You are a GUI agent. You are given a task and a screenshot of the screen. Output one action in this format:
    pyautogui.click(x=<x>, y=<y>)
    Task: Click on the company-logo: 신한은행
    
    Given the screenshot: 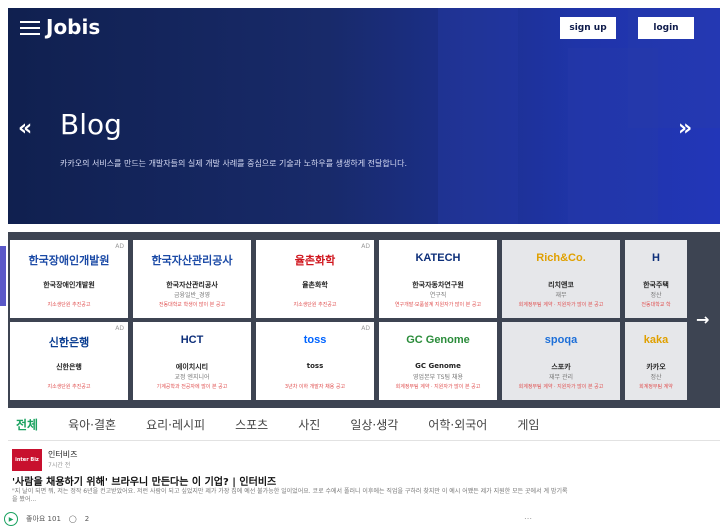 What is the action you would take?
    pyautogui.click(x=69, y=343)
    